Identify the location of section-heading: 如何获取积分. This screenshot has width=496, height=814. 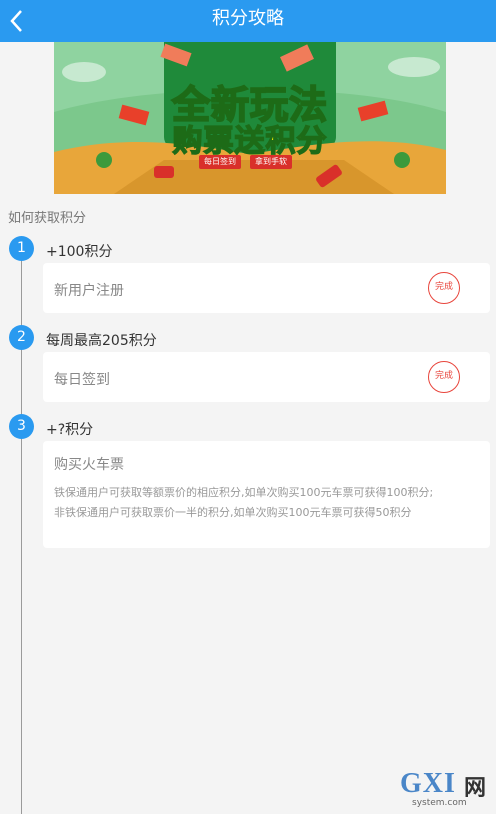
(47, 218).